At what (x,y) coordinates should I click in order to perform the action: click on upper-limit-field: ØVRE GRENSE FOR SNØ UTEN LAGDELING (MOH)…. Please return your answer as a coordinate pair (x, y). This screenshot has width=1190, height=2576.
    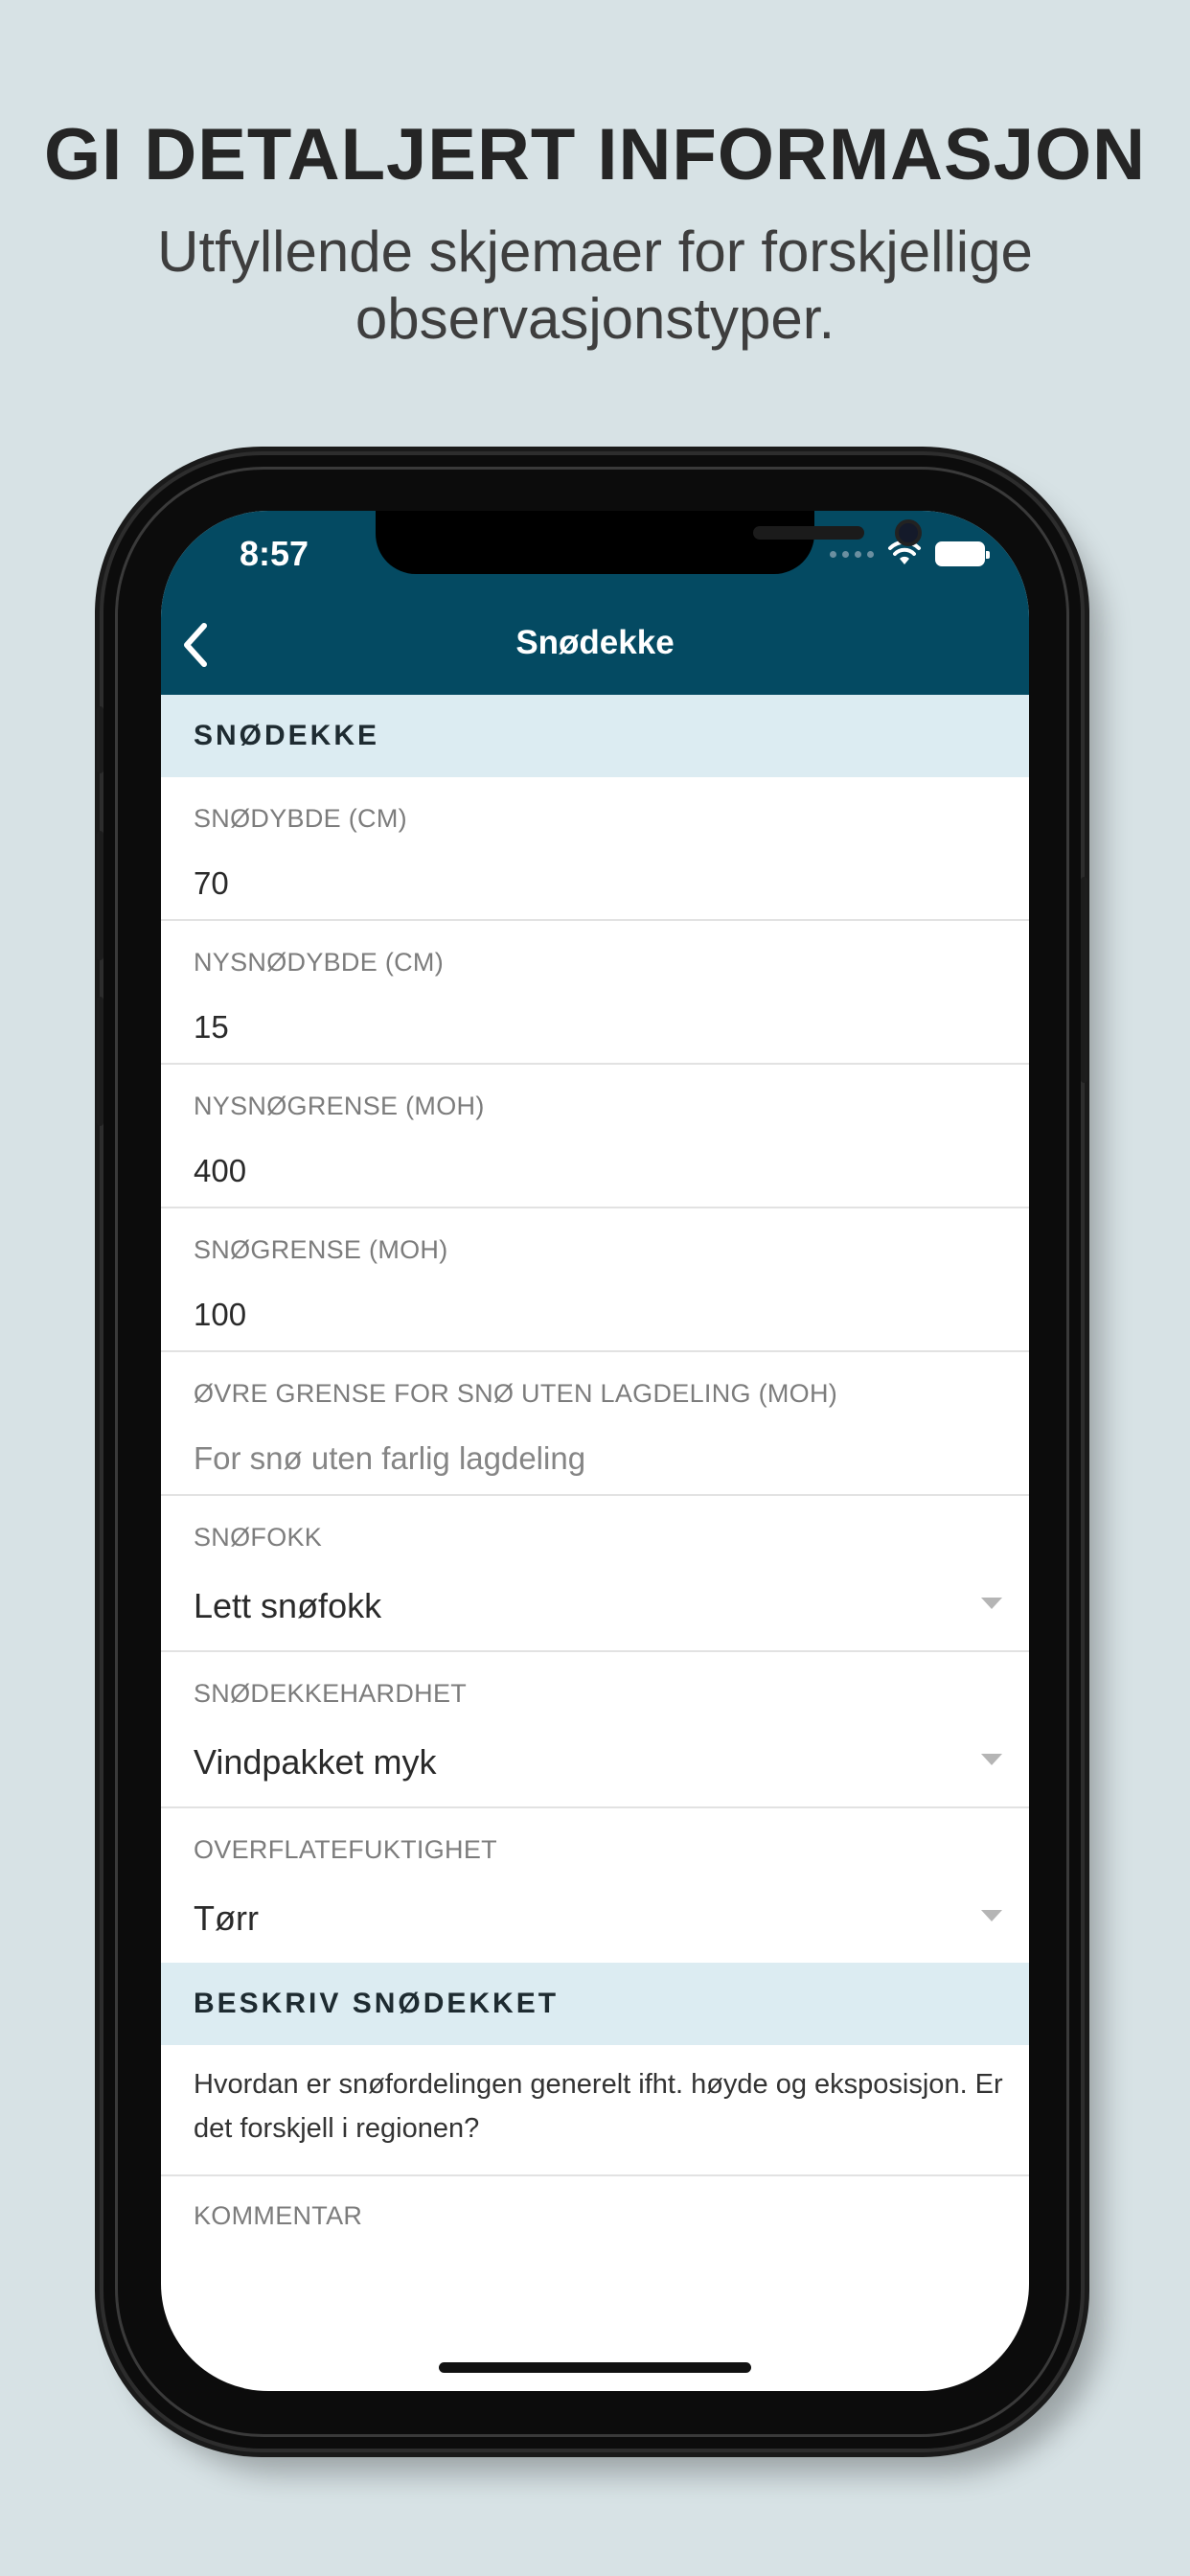
    Looking at the image, I should click on (595, 1424).